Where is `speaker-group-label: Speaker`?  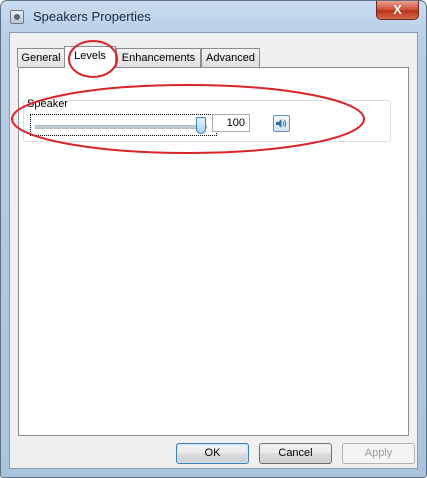 speaker-group-label: Speaker is located at coordinates (47, 104).